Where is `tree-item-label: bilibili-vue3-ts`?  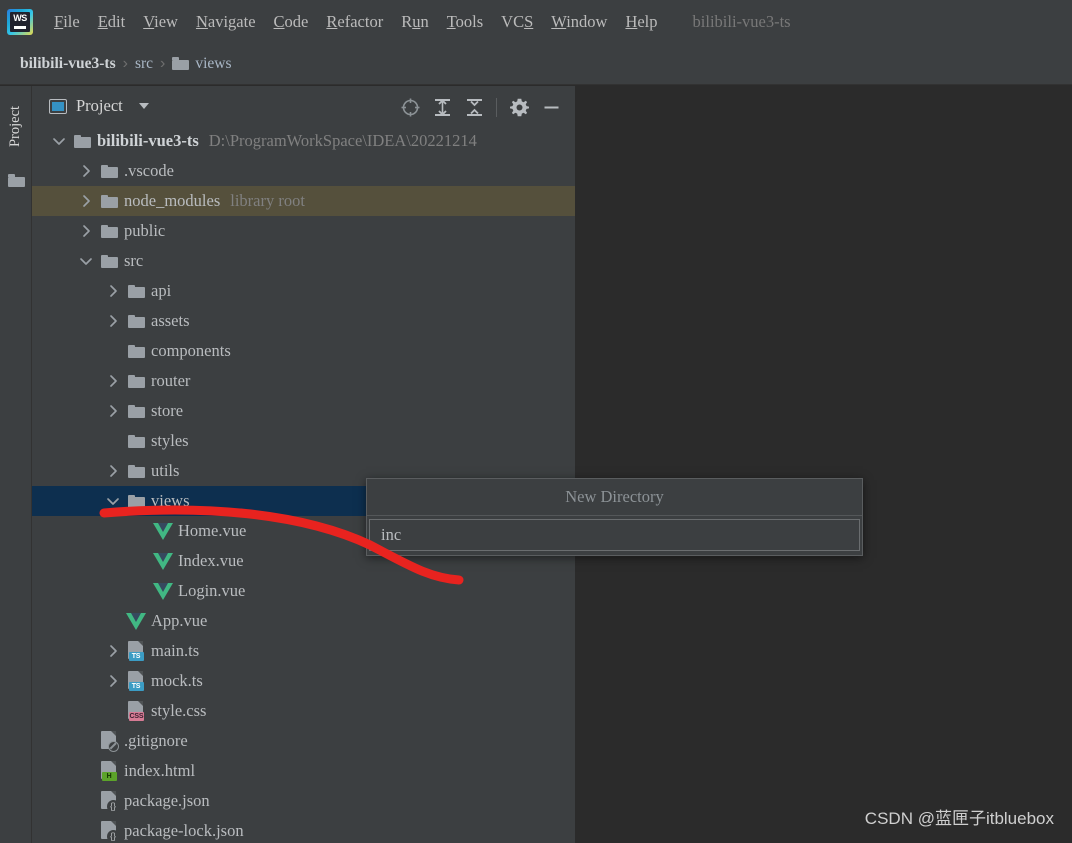 tree-item-label: bilibili-vue3-ts is located at coordinates (148, 140).